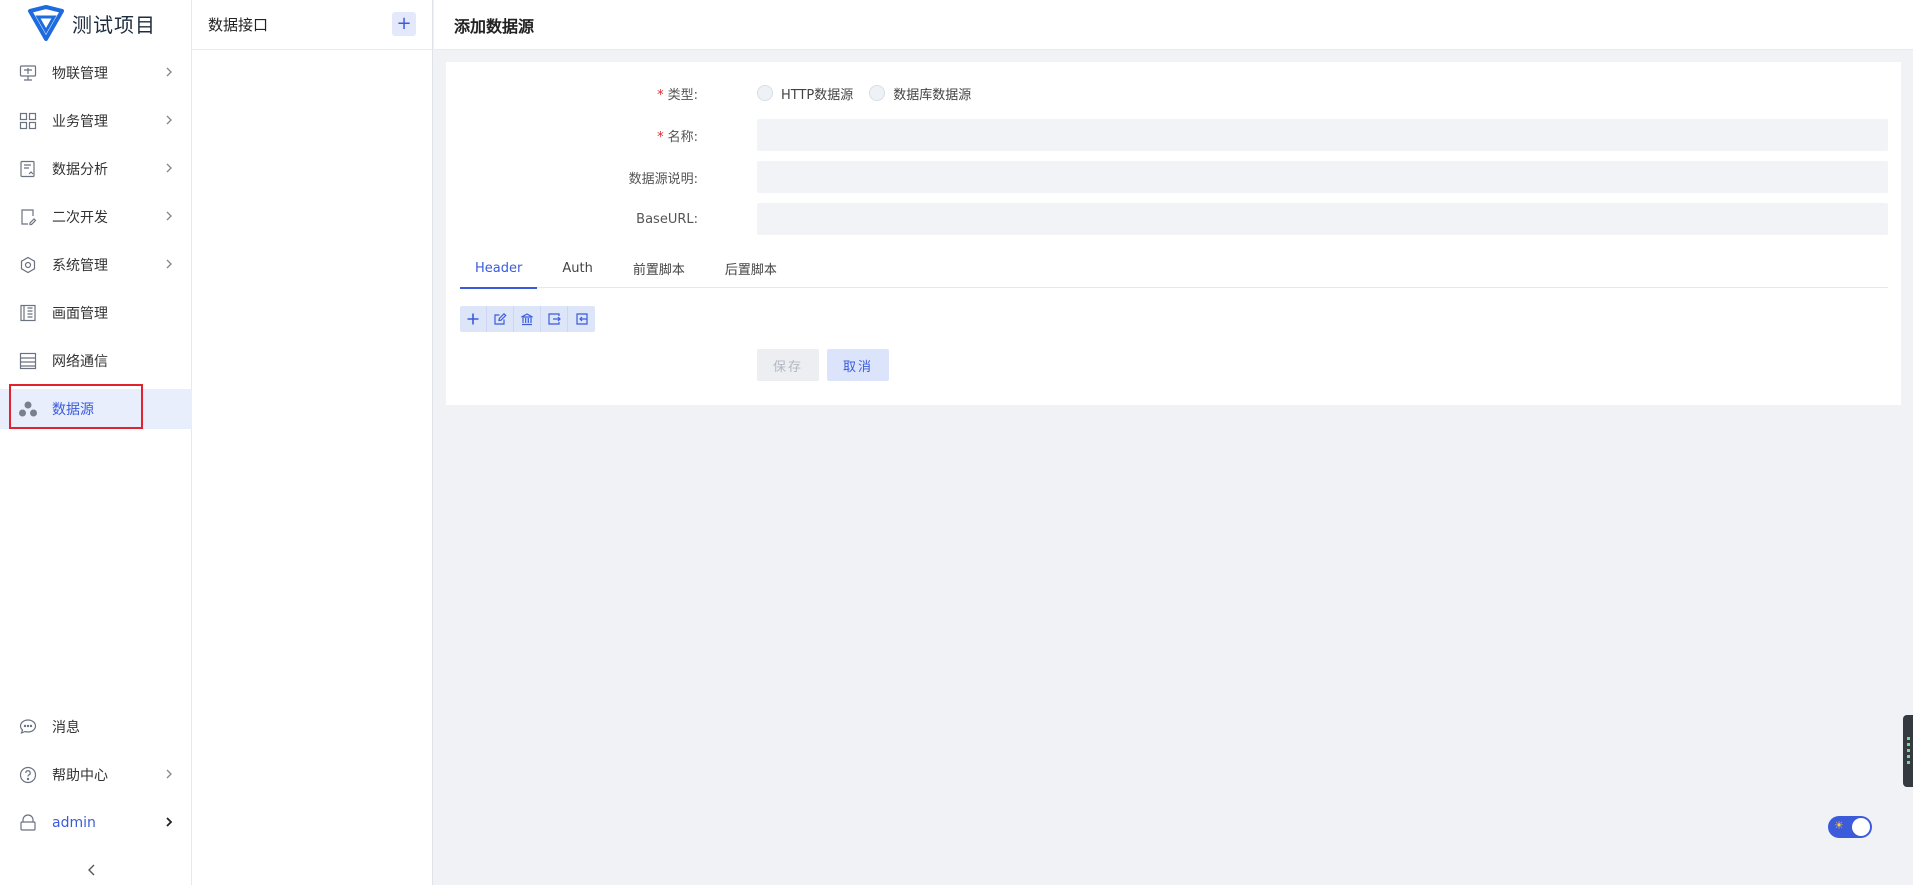 The height and width of the screenshot is (885, 1913). What do you see at coordinates (80, 218) in the screenshot?
I see `sidebar-item-label: 二次开发` at bounding box center [80, 218].